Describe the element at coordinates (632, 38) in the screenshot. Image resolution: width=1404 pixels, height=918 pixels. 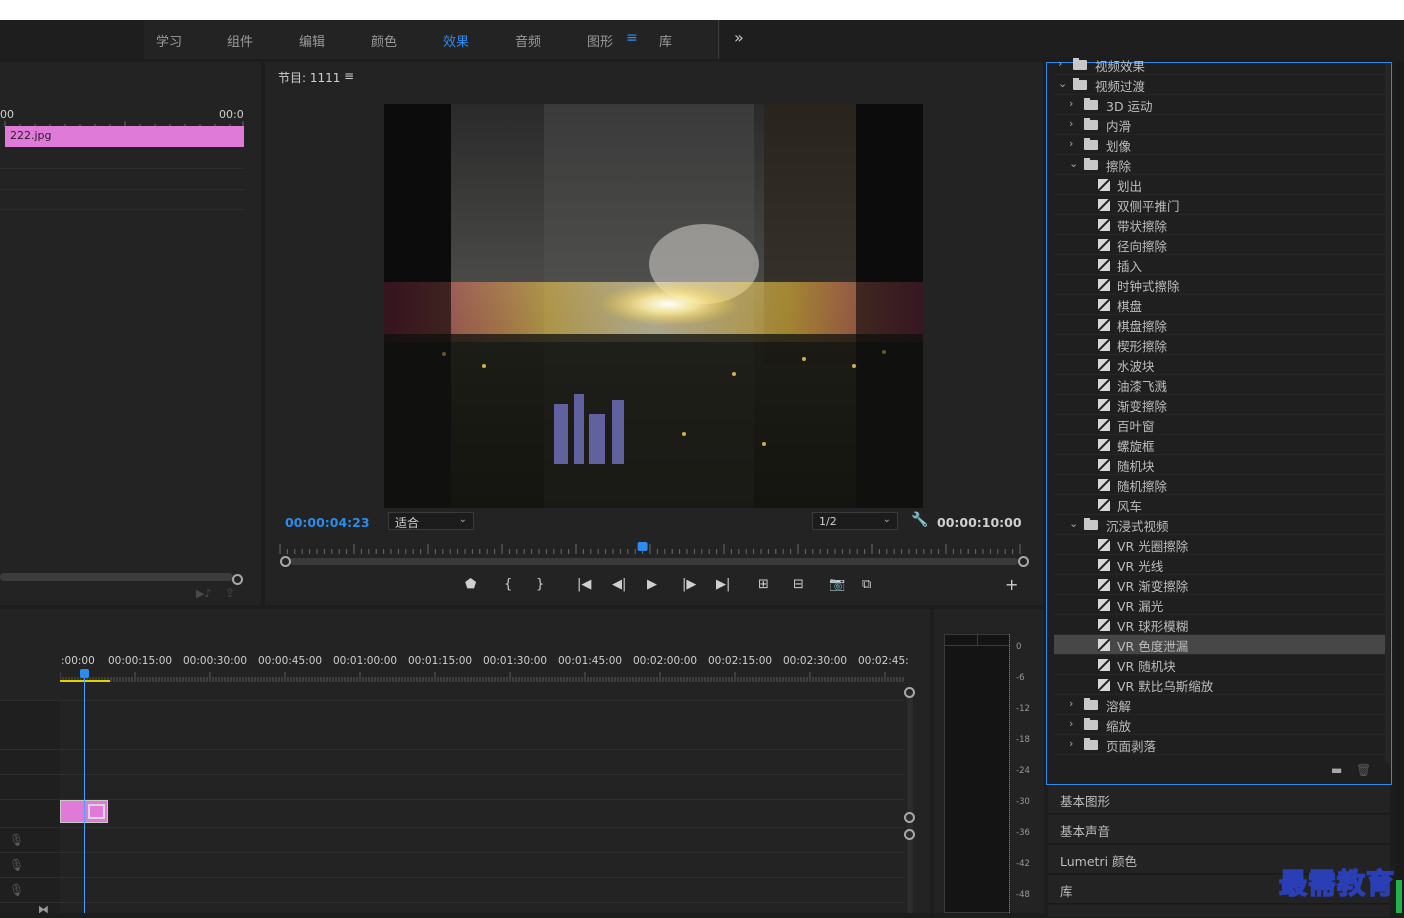
I see `workspace-menu-icon: ≡` at that location.